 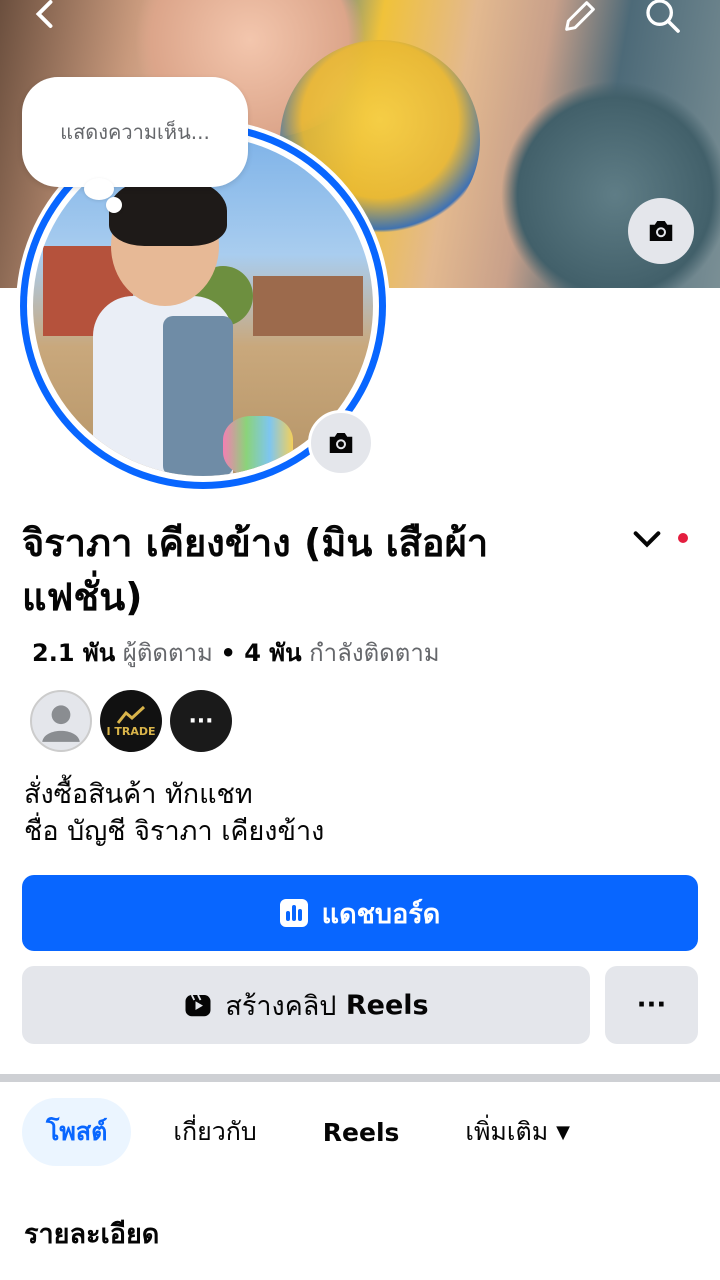 What do you see at coordinates (168, 653) in the screenshot?
I see `followers-label: ผู้ติดตาม` at bounding box center [168, 653].